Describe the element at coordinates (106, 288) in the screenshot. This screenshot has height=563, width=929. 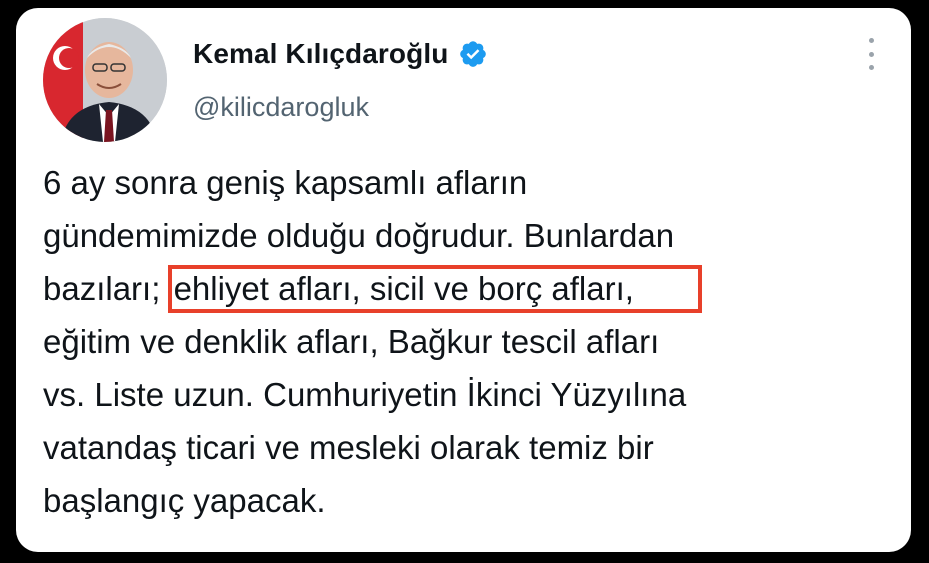
I see `tweet-line-prefix: bazıları;` at that location.